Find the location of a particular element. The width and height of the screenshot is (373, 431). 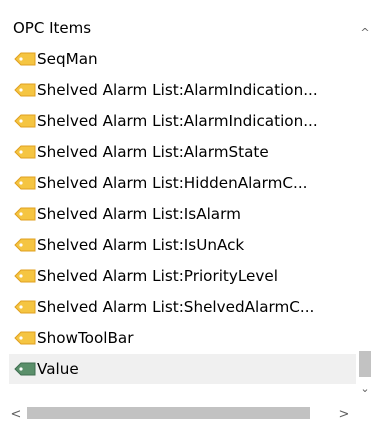

list-header: OPC Items is located at coordinates (52, 28).